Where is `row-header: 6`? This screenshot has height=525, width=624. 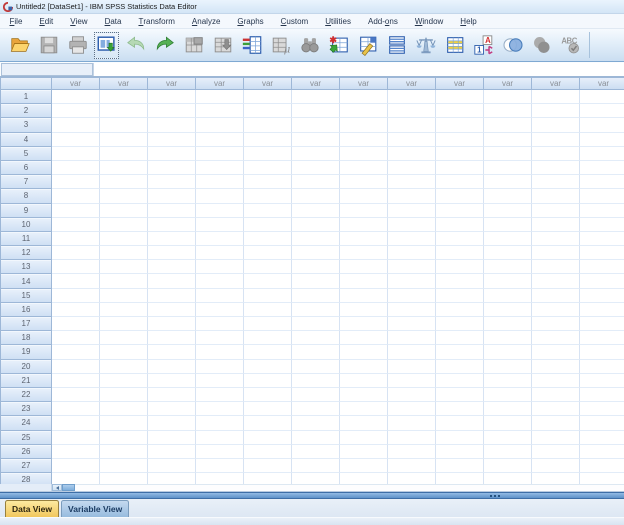 row-header: 6 is located at coordinates (26, 168).